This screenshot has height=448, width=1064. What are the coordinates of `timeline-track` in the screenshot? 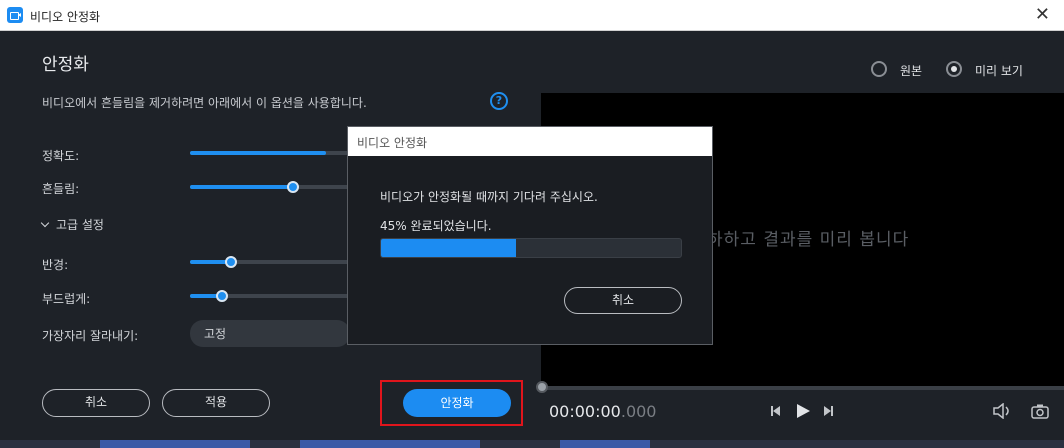 It's located at (800, 387).